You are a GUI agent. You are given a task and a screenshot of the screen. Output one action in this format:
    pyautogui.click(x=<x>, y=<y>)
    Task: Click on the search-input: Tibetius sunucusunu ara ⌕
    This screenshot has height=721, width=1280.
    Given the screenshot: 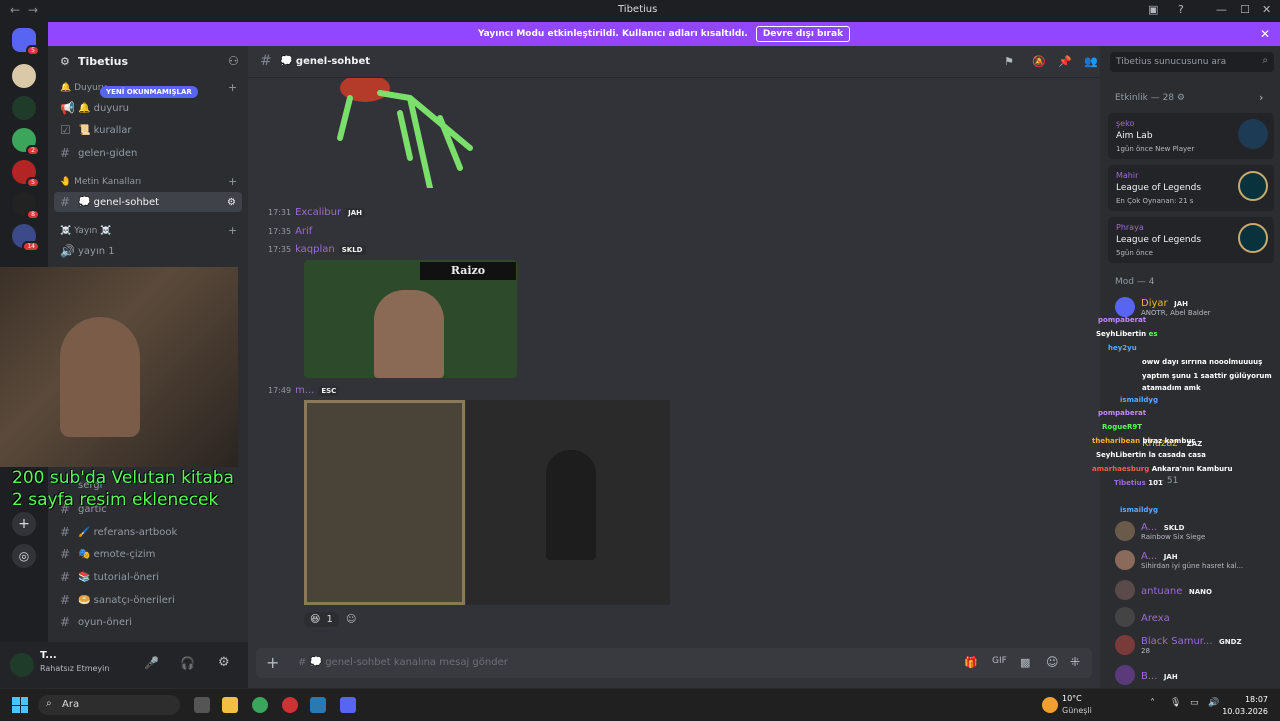 What is the action you would take?
    pyautogui.click(x=1192, y=62)
    